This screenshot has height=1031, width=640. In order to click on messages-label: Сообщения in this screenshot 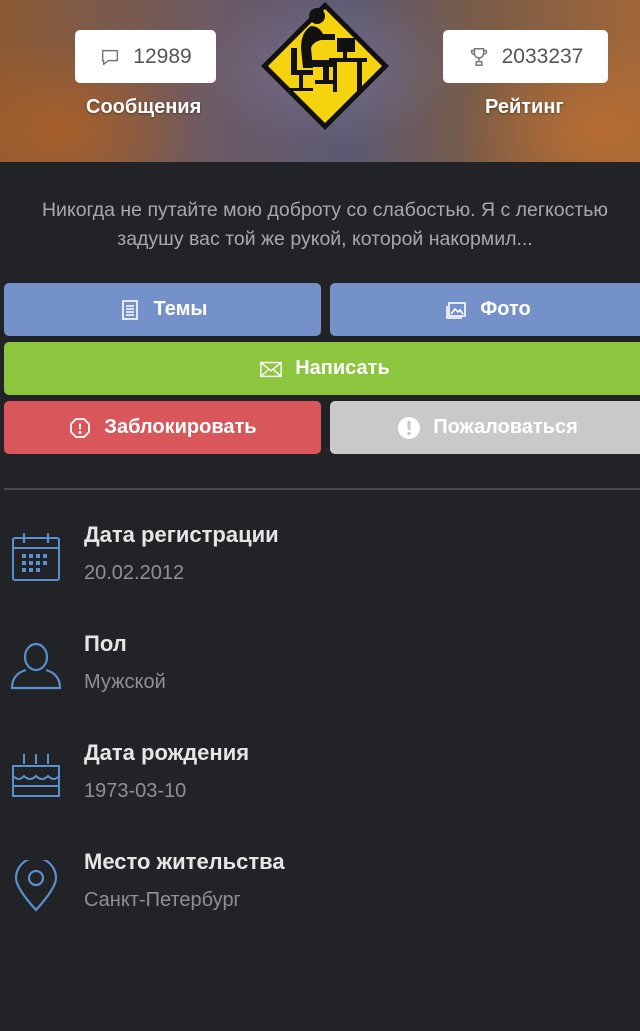, I will do `click(144, 107)`.